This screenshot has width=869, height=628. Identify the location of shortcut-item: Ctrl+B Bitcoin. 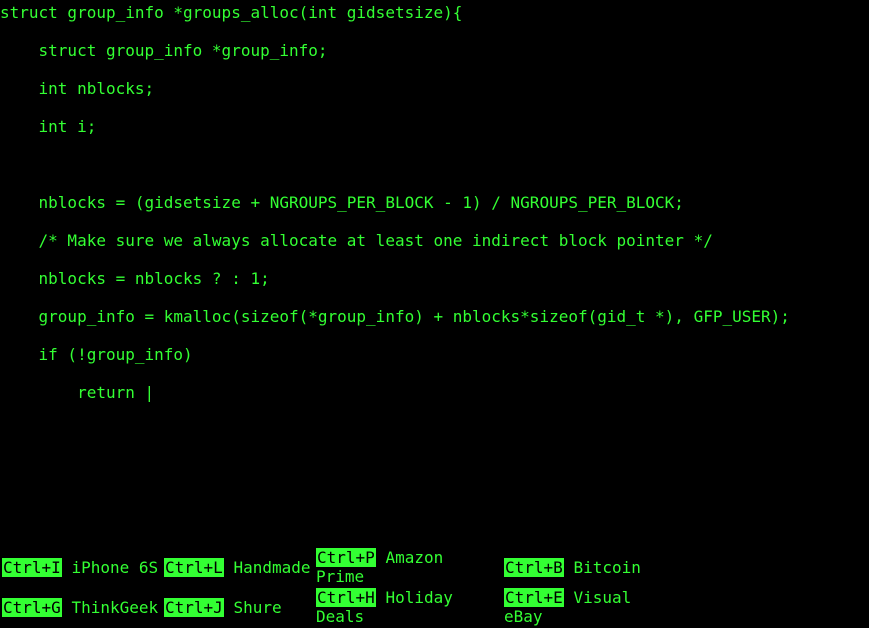
(572, 567).